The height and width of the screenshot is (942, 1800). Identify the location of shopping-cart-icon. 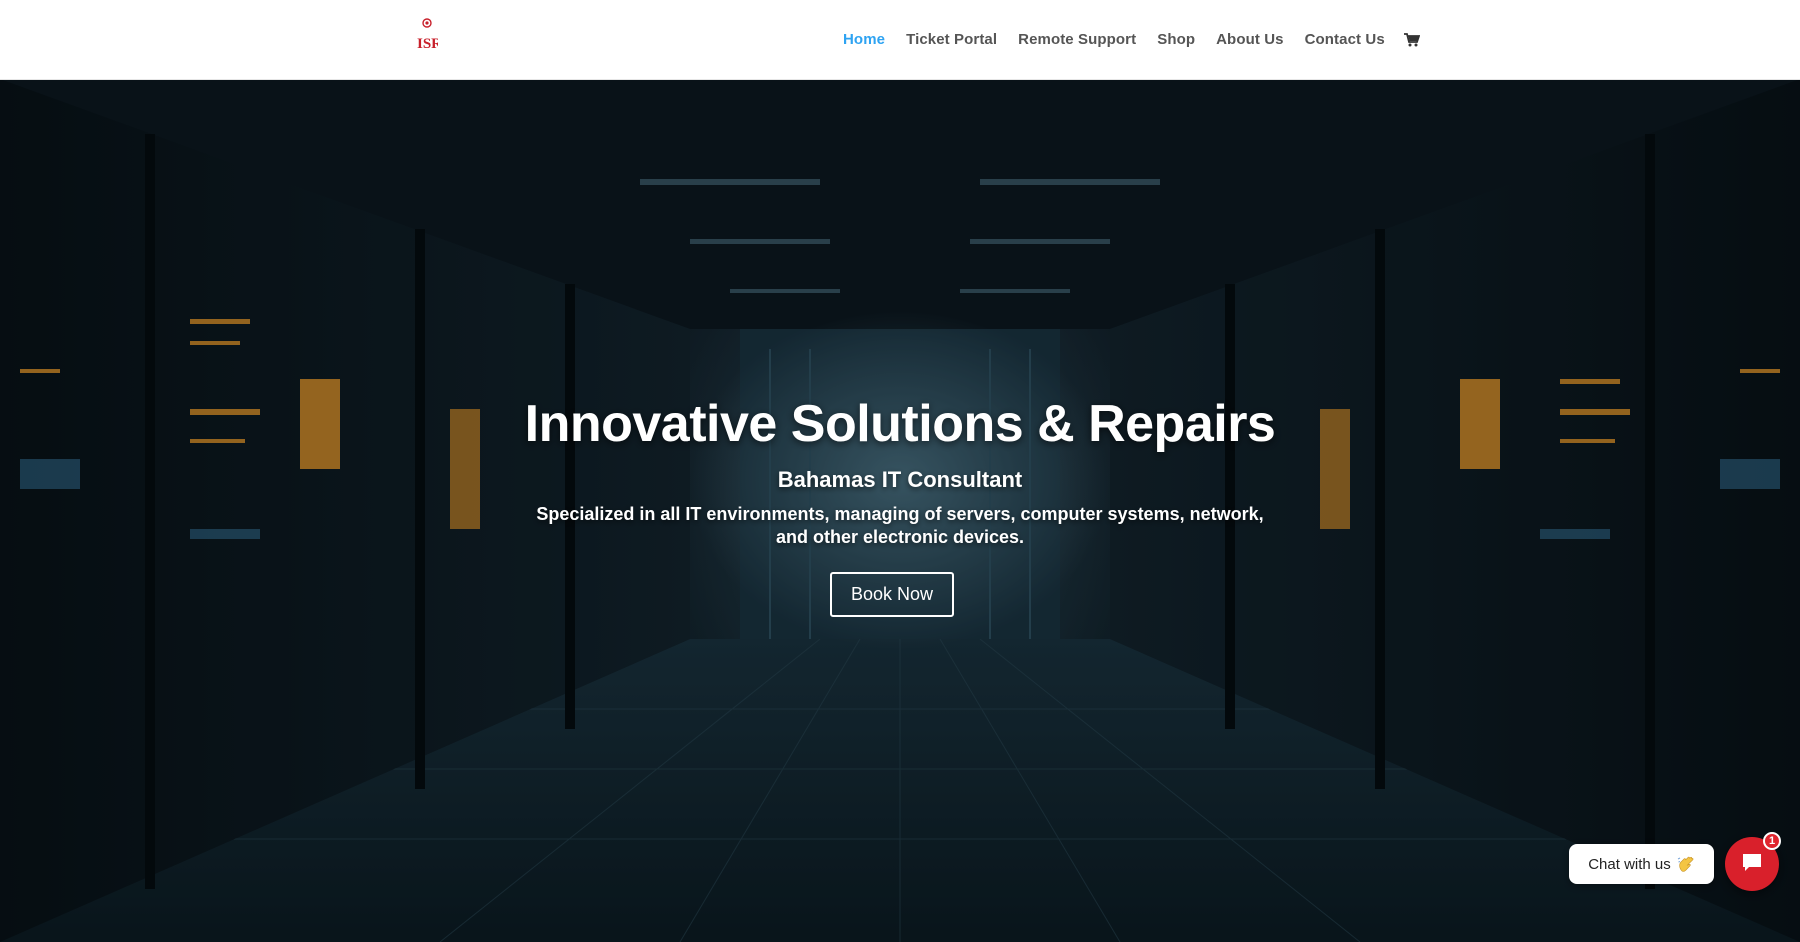
(1412, 40).